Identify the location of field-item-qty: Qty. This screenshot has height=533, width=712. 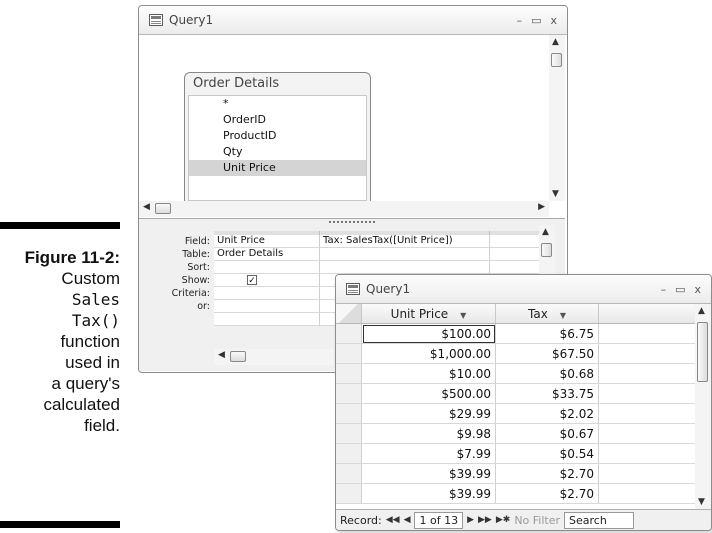
(277, 152).